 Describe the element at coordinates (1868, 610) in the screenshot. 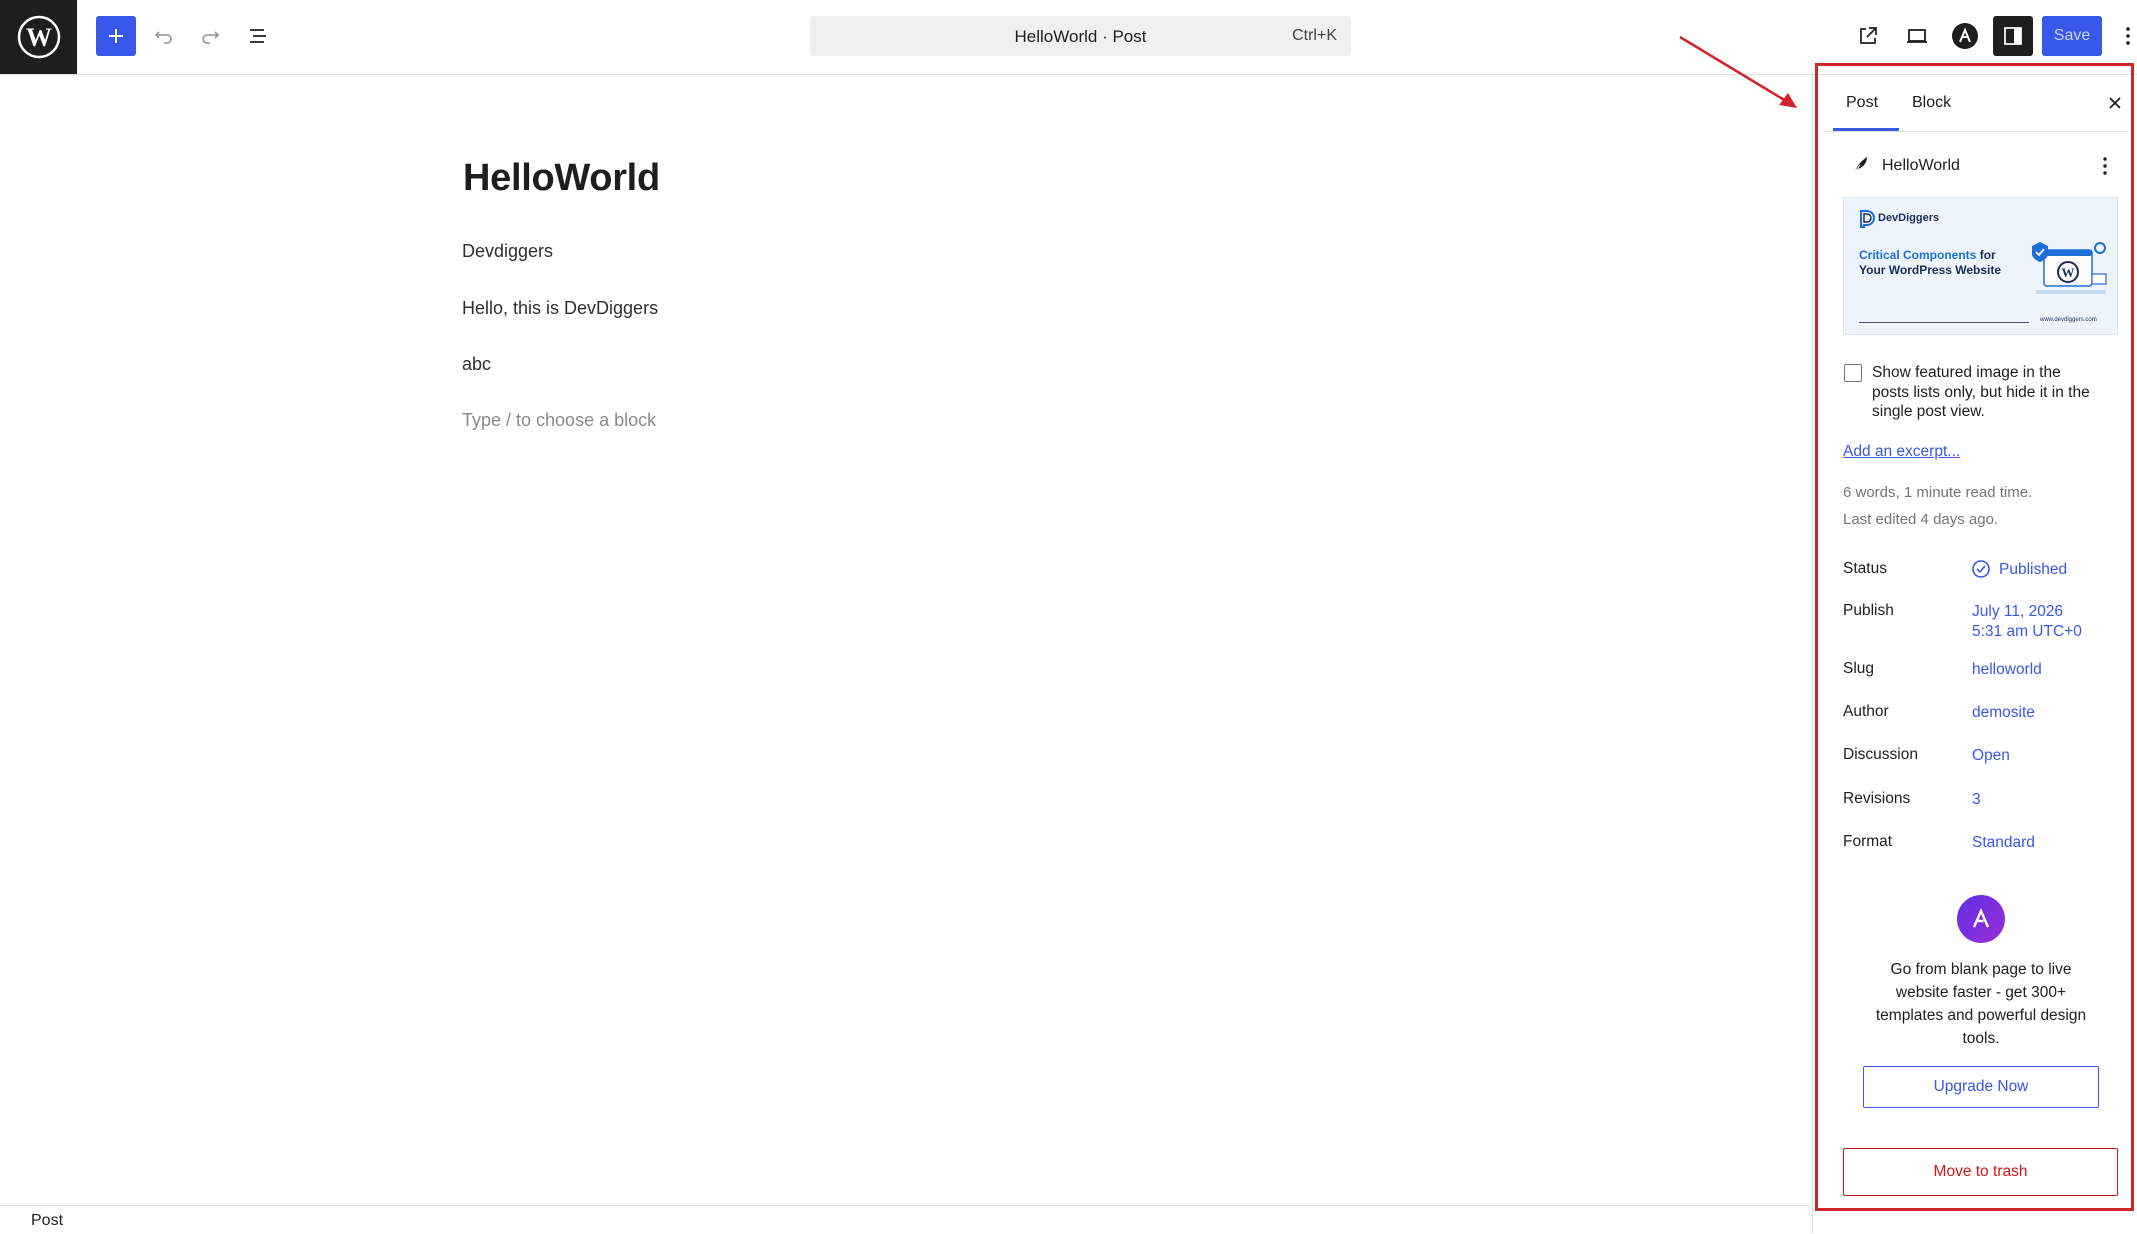

I see `publish-label: Publish` at that location.